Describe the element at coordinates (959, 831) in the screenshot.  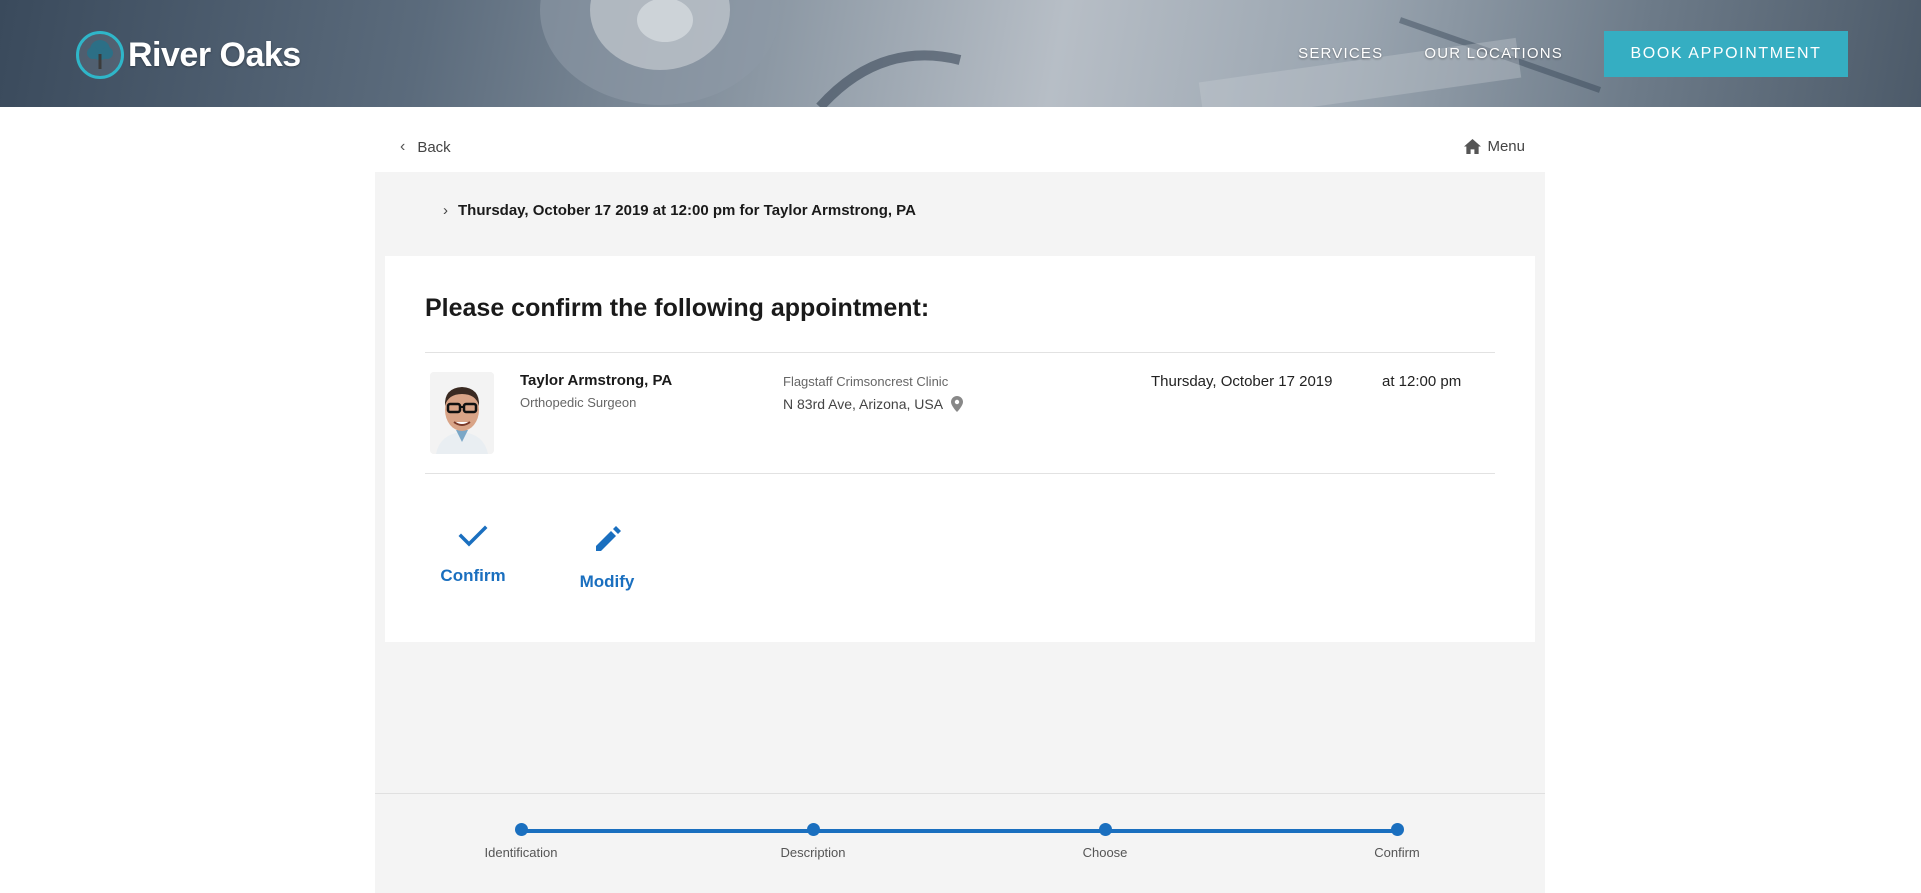
I see `progress-track` at that location.